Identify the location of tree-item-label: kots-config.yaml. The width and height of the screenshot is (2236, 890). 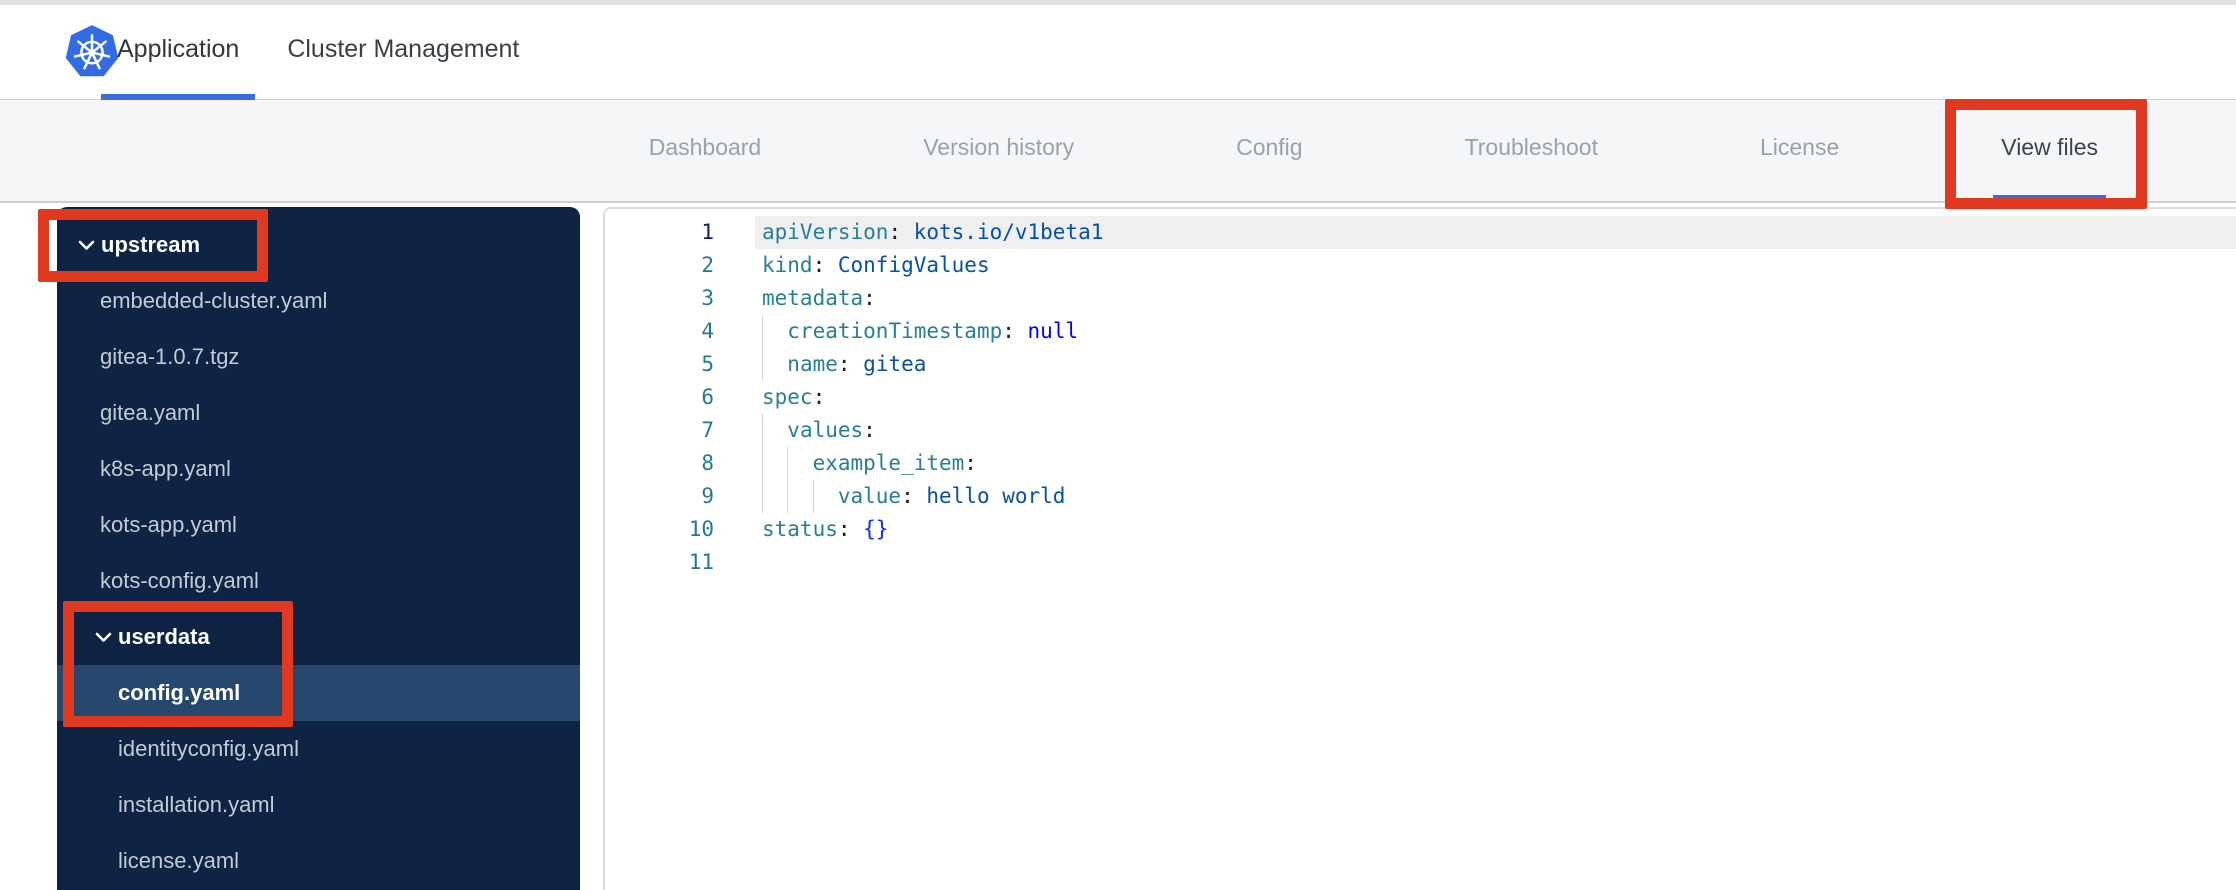
(179, 580).